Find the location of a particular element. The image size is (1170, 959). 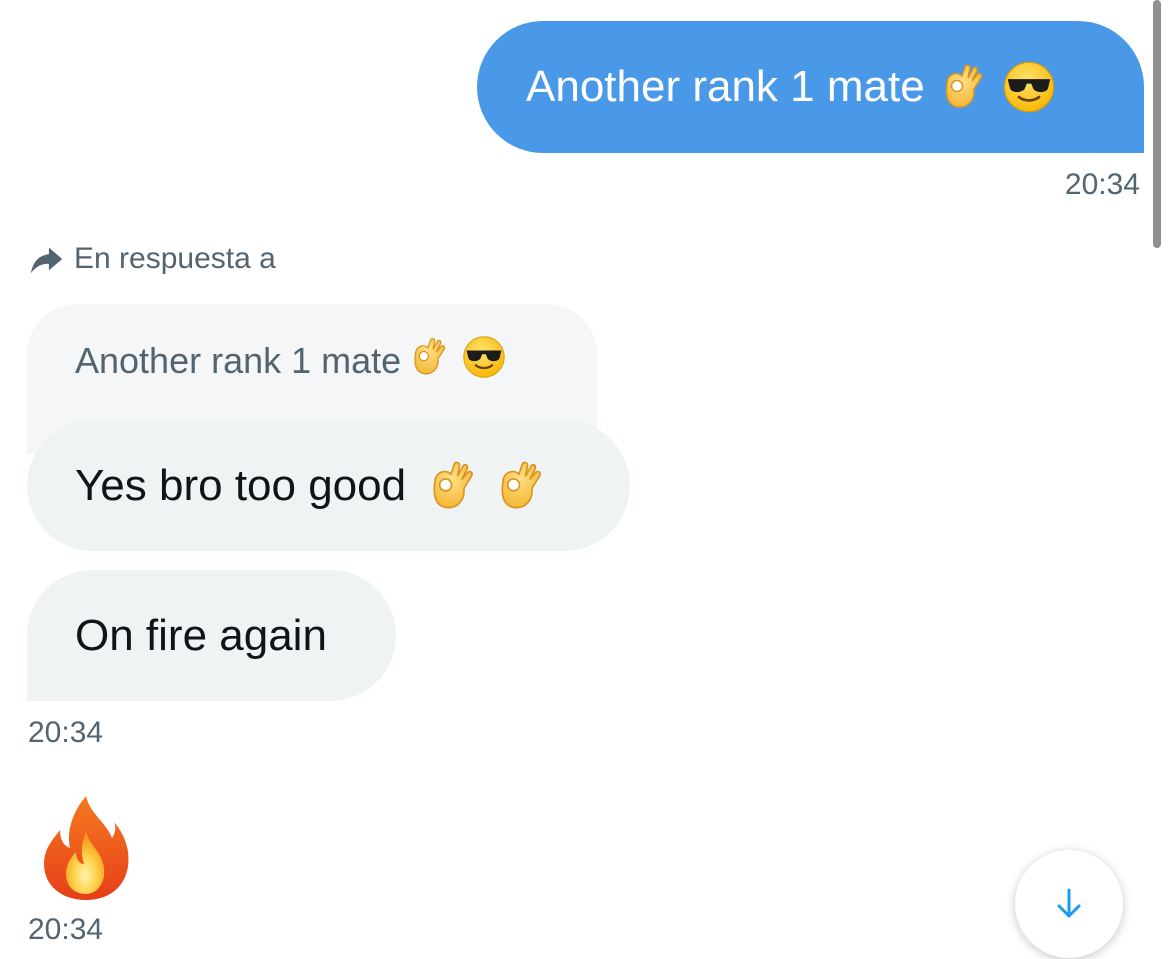

quoted-message-text: Another rank 1 mate is located at coordinates (238, 360).